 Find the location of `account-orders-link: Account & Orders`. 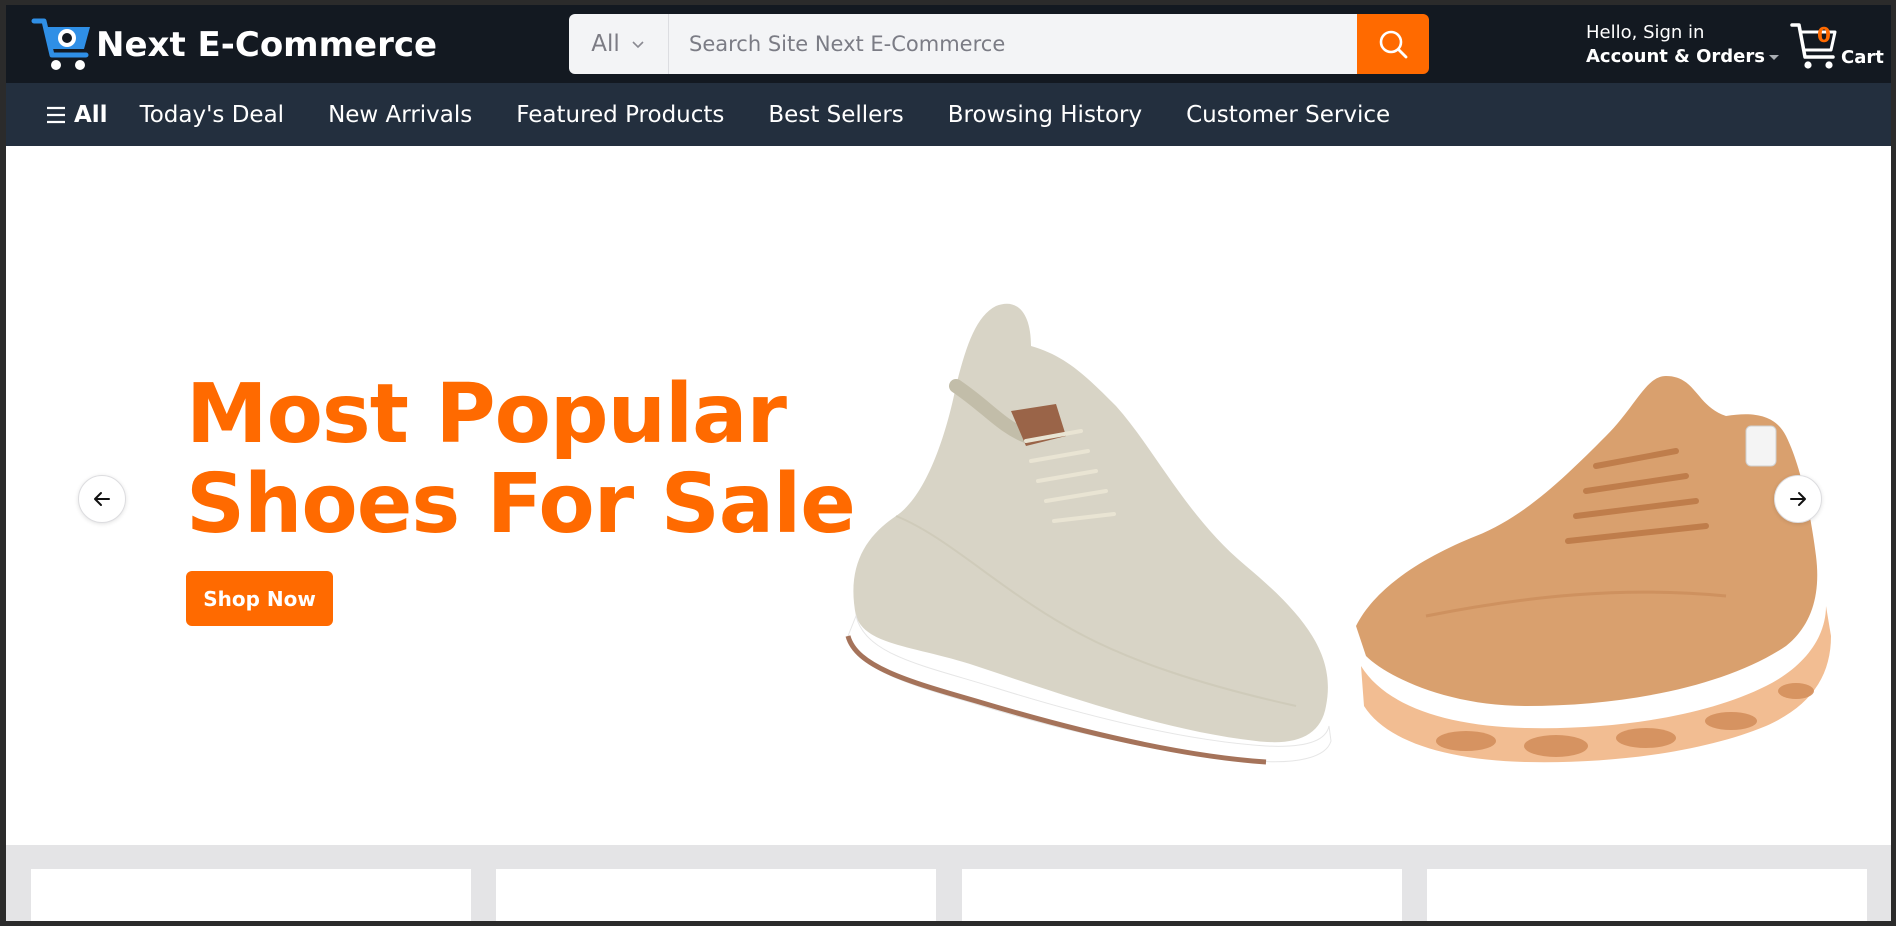

account-orders-link: Account & Orders is located at coordinates (1683, 57).